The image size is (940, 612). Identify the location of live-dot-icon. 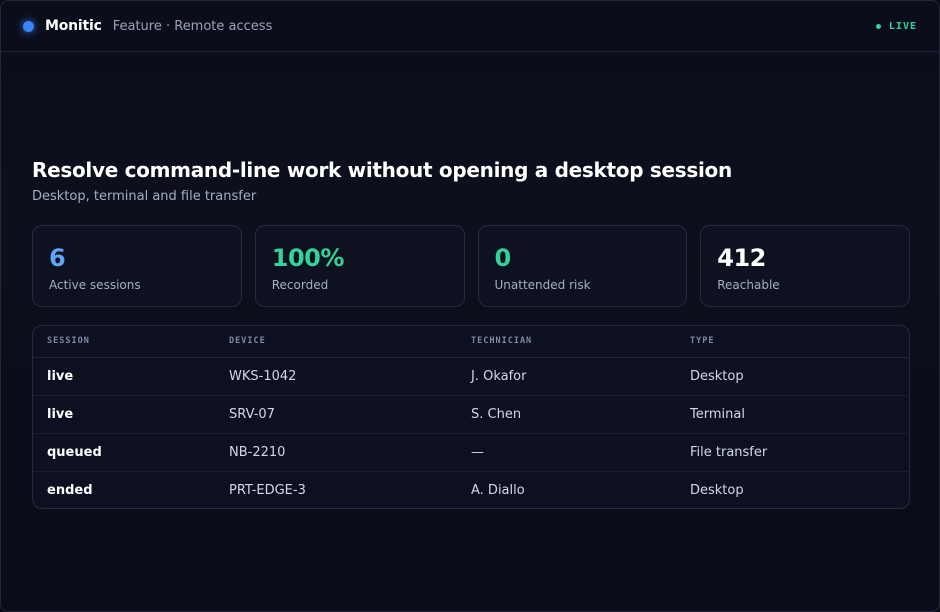
(878, 26).